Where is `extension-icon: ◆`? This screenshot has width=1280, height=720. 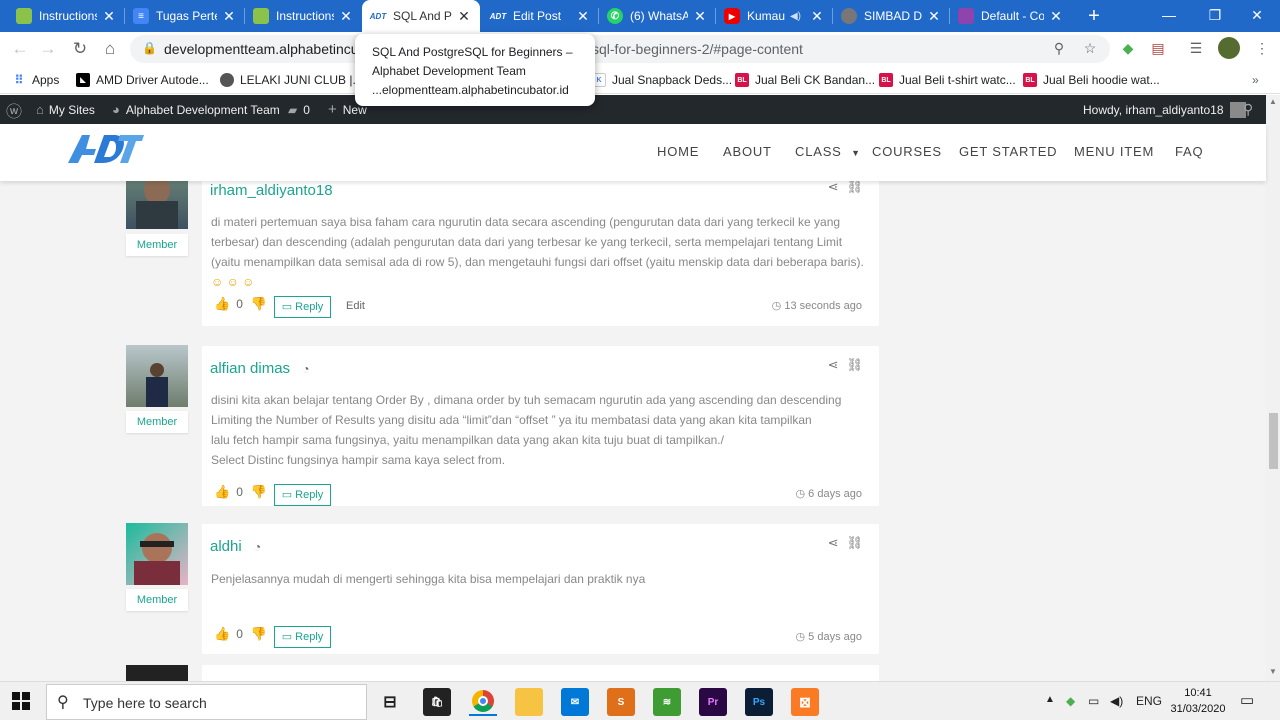 extension-icon: ◆ is located at coordinates (1128, 49).